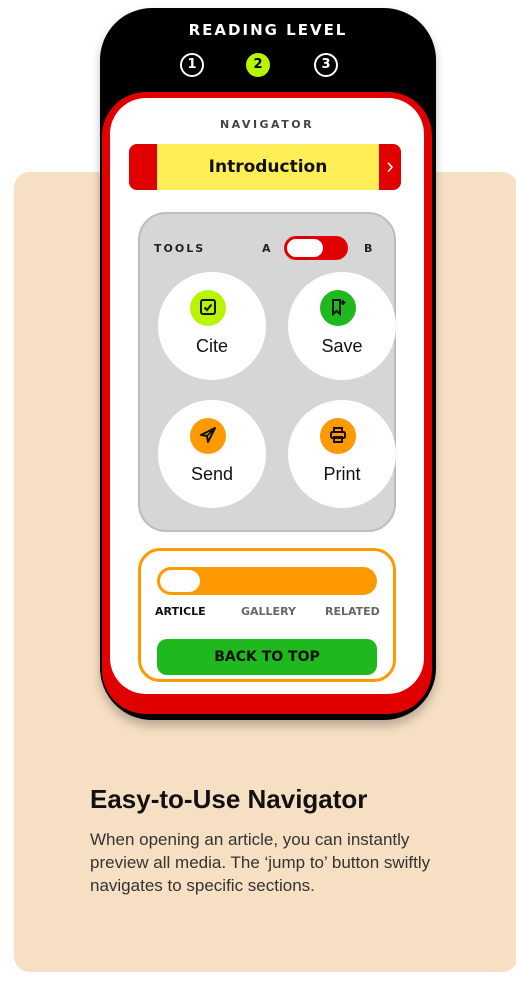 Image resolution: width=516 pixels, height=987 pixels. What do you see at coordinates (229, 799) in the screenshot?
I see `feature-heading: Easy-to-Use Navigator` at bounding box center [229, 799].